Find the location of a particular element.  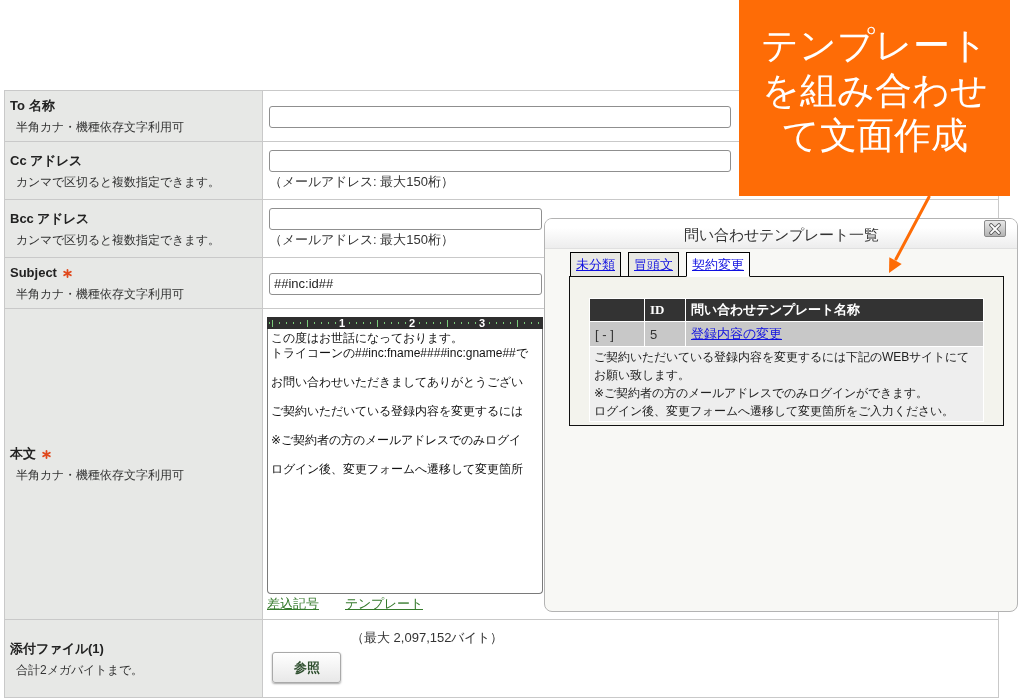

field-label: Subject is located at coordinates (33, 273).